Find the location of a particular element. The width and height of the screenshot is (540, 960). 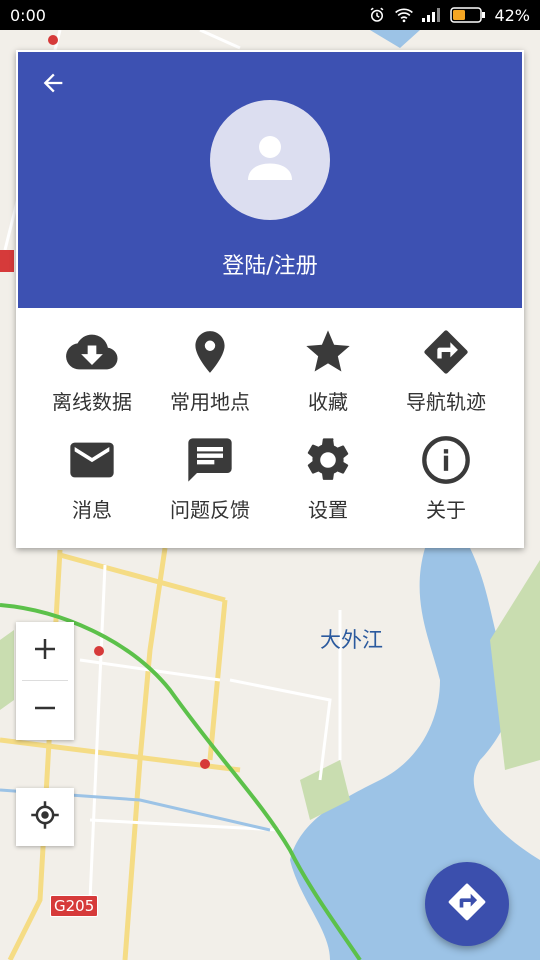

menu-item-frequent-places: 常用地点 is located at coordinates (210, 374).